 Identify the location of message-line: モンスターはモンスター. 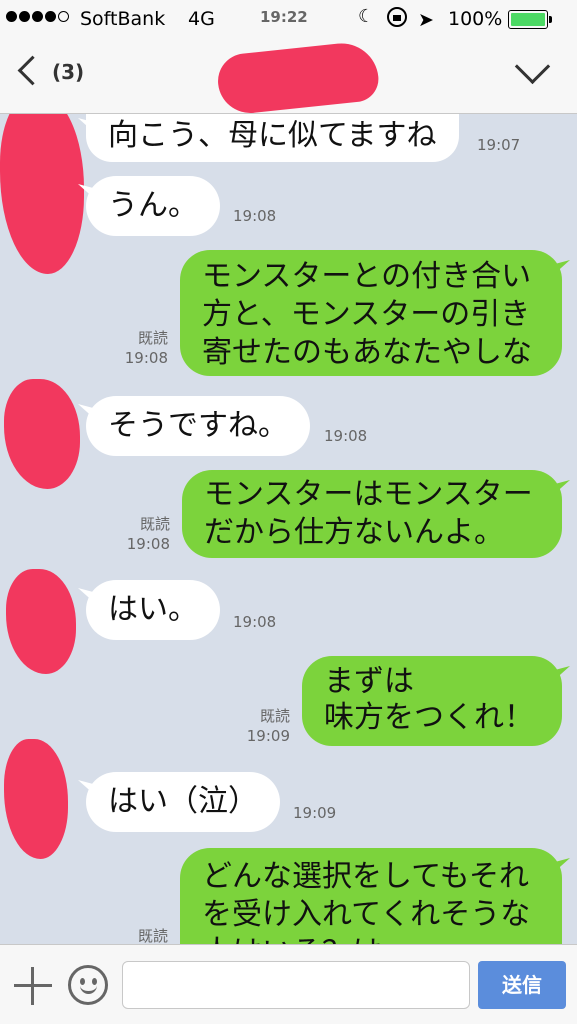
(368, 494).